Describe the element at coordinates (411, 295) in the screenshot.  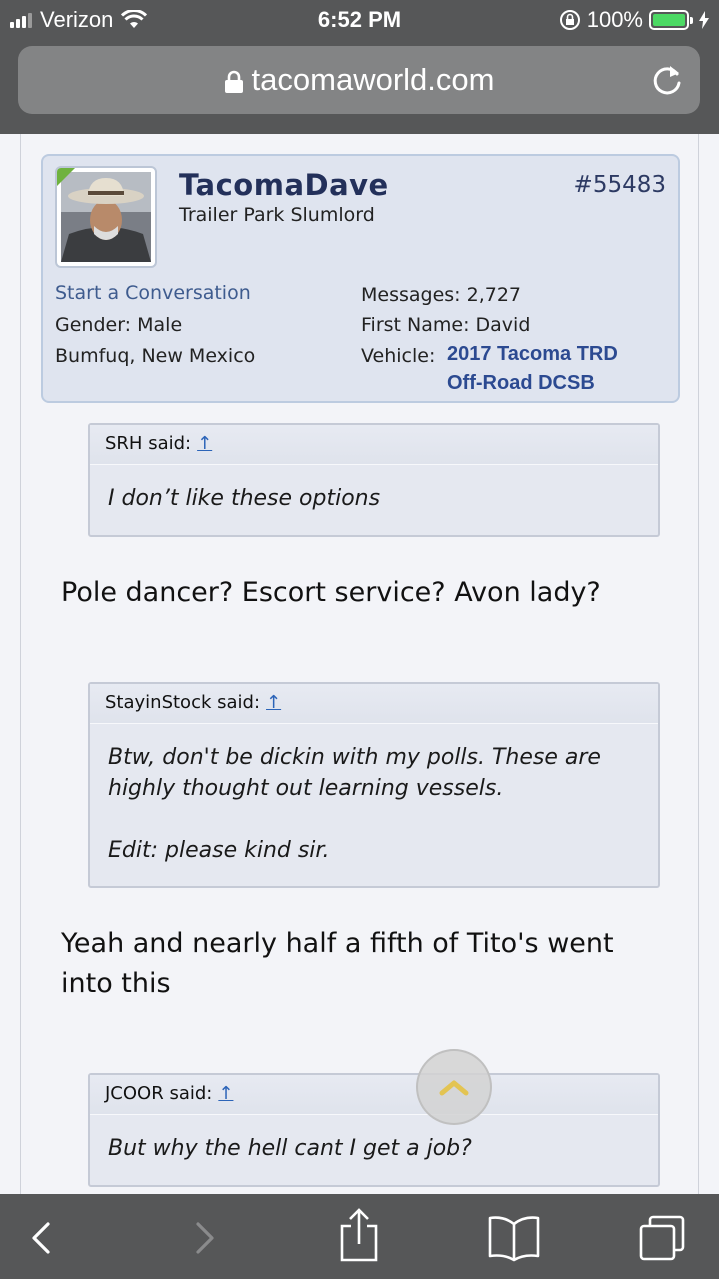
I see `messages-label: Messages:` at that location.